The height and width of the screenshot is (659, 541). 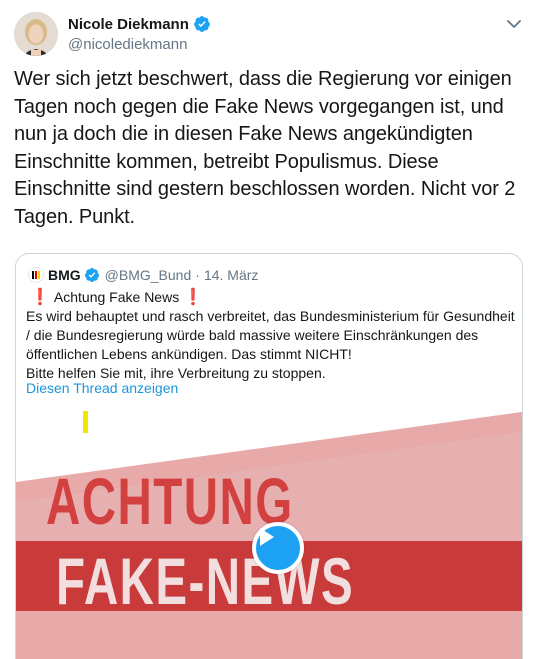 What do you see at coordinates (231, 275) in the screenshot?
I see `quoted-date: 14. März` at bounding box center [231, 275].